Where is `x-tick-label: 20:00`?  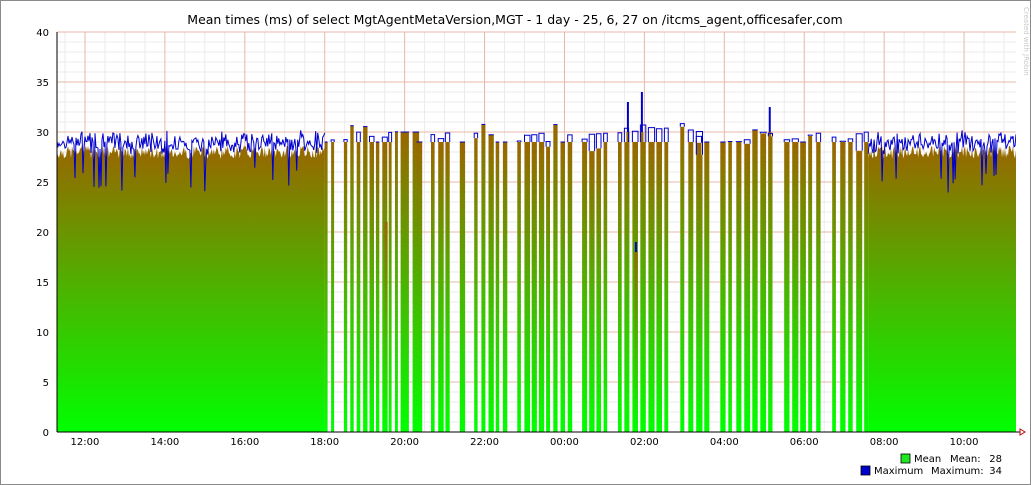
x-tick-label: 20:00 is located at coordinates (404, 442).